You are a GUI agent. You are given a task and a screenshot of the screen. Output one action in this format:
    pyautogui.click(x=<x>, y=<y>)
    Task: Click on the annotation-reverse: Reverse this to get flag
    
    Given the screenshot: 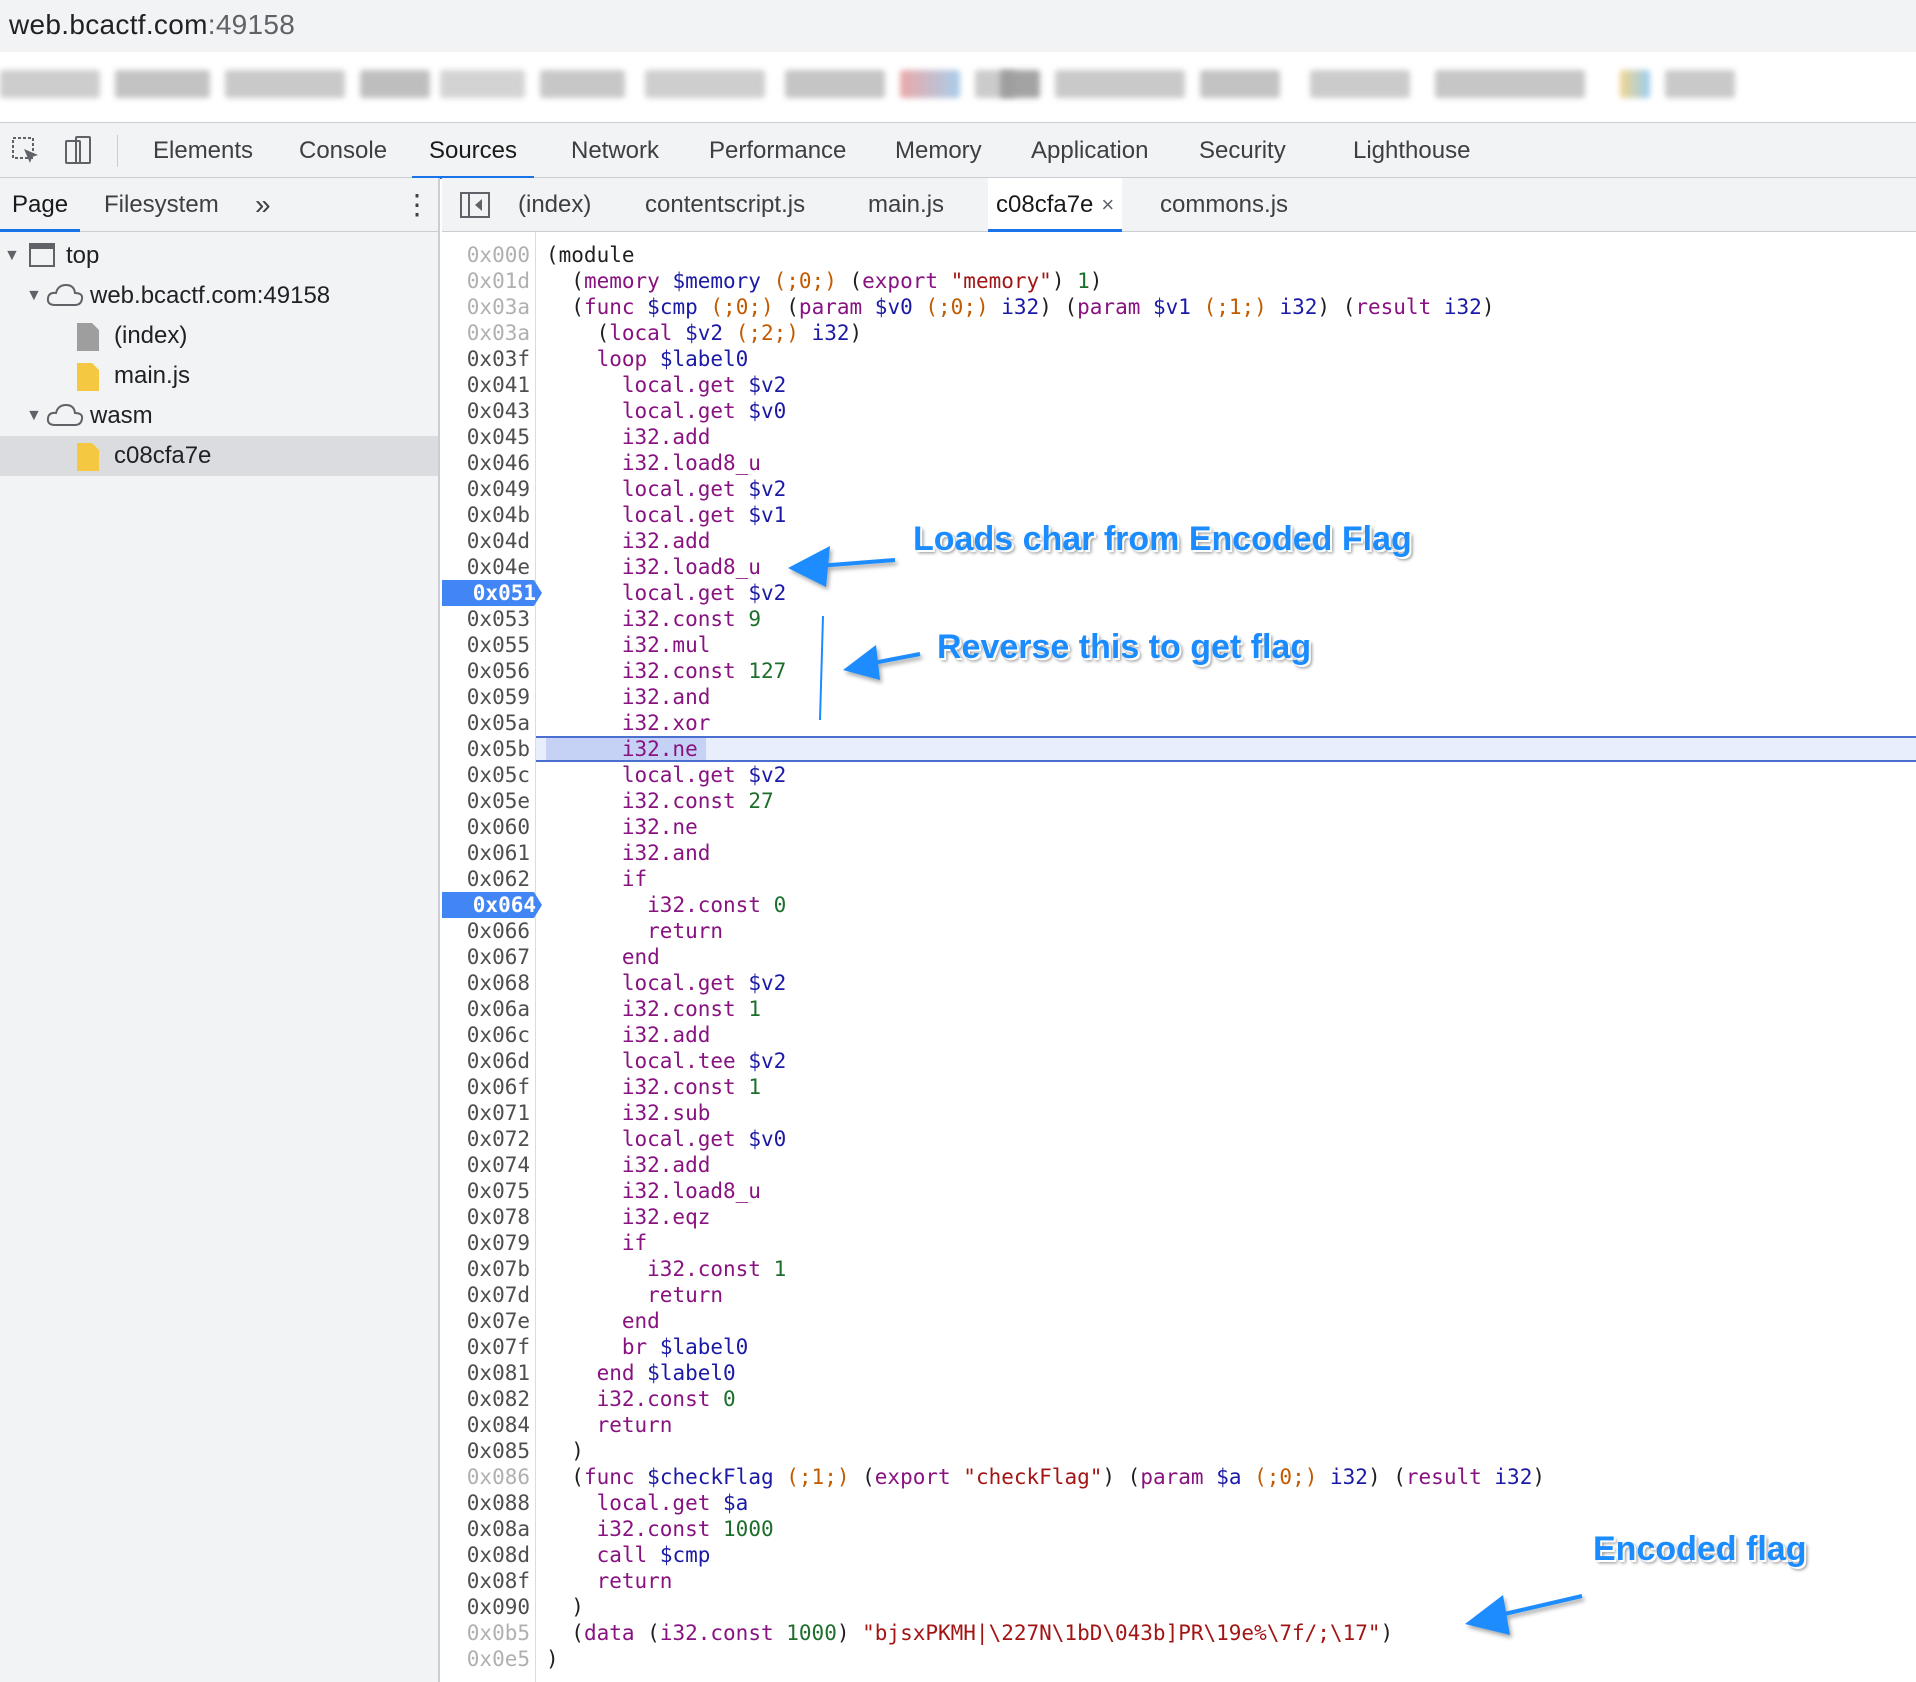 What is the action you would take?
    pyautogui.click(x=1124, y=647)
    